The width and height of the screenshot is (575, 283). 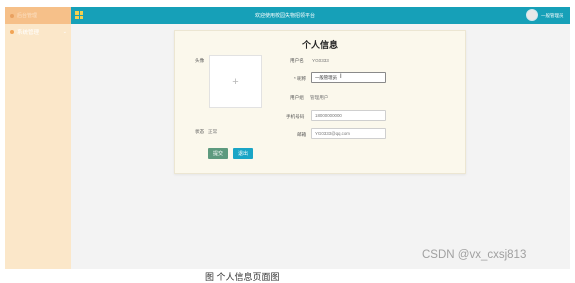 I want to click on username-label: 用户名, so click(x=297, y=60).